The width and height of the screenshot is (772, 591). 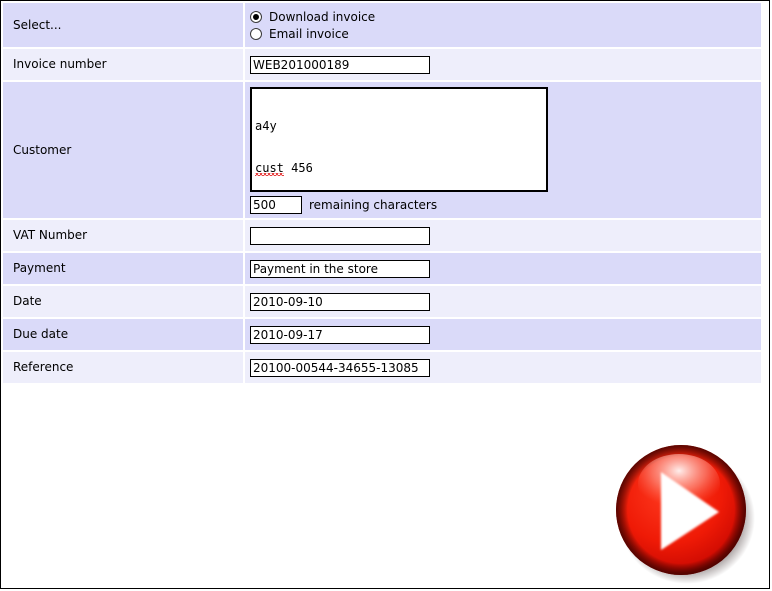 I want to click on payment-input, so click(x=340, y=268).